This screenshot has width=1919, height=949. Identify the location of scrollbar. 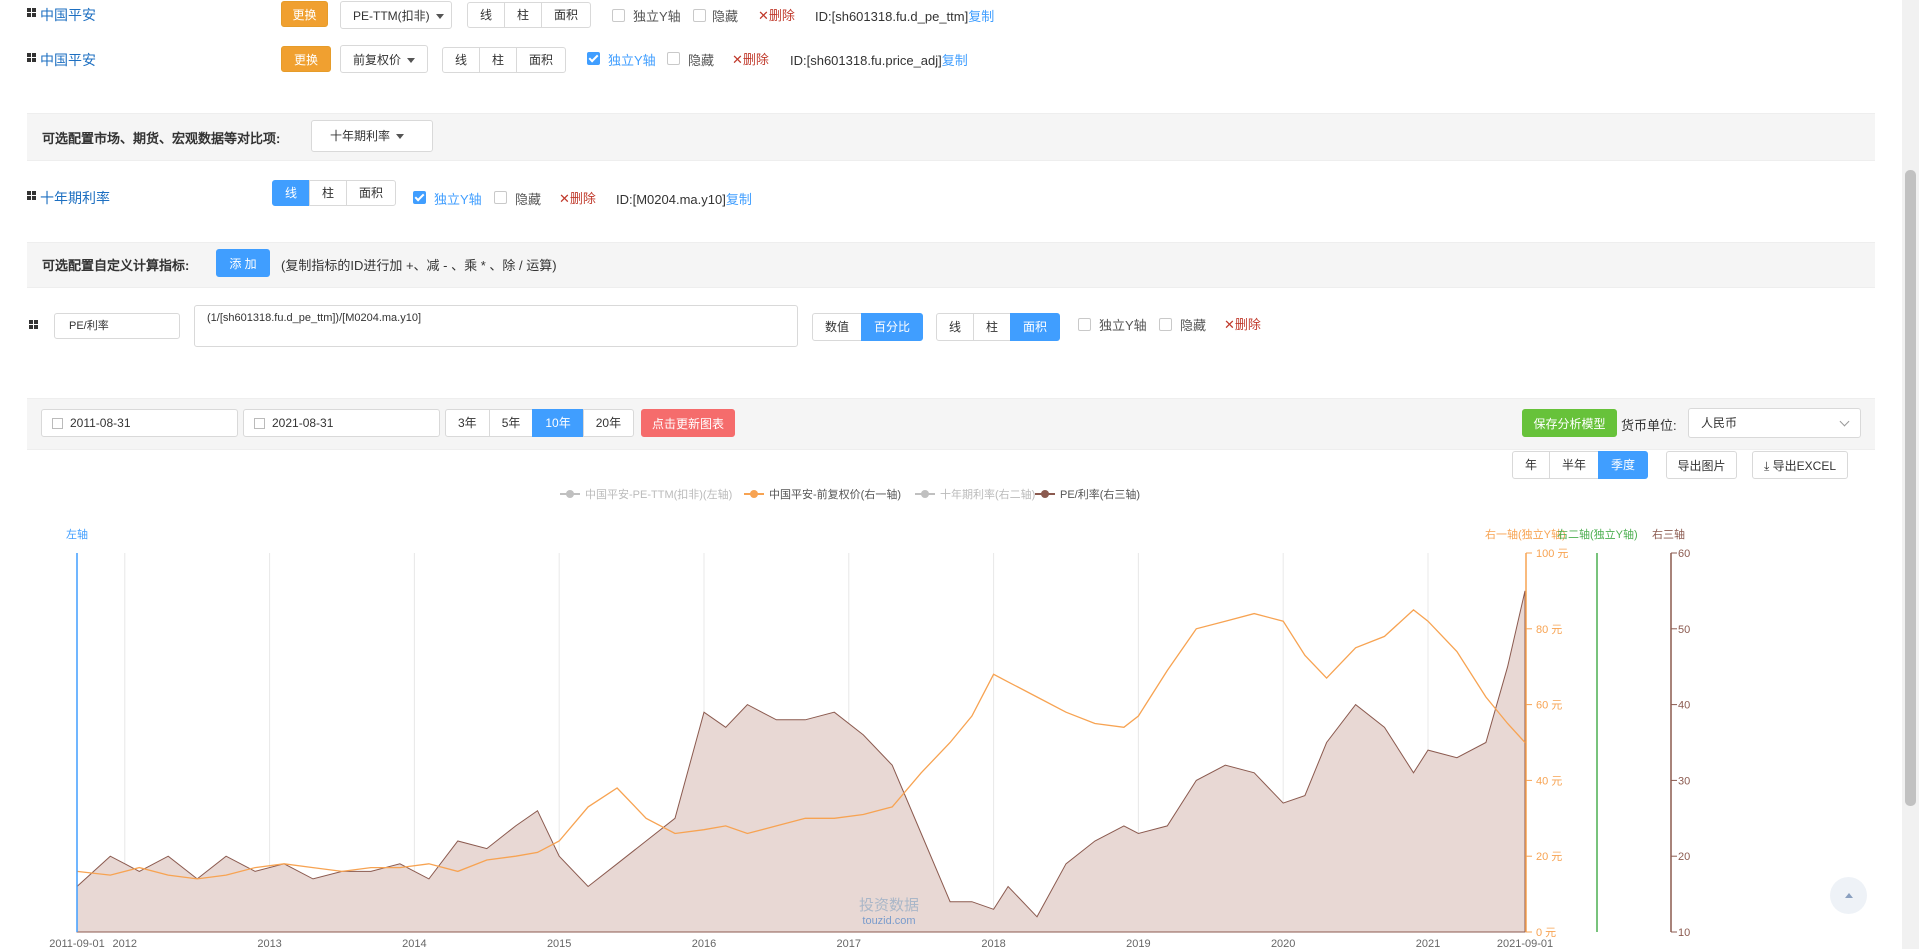
(1910, 474).